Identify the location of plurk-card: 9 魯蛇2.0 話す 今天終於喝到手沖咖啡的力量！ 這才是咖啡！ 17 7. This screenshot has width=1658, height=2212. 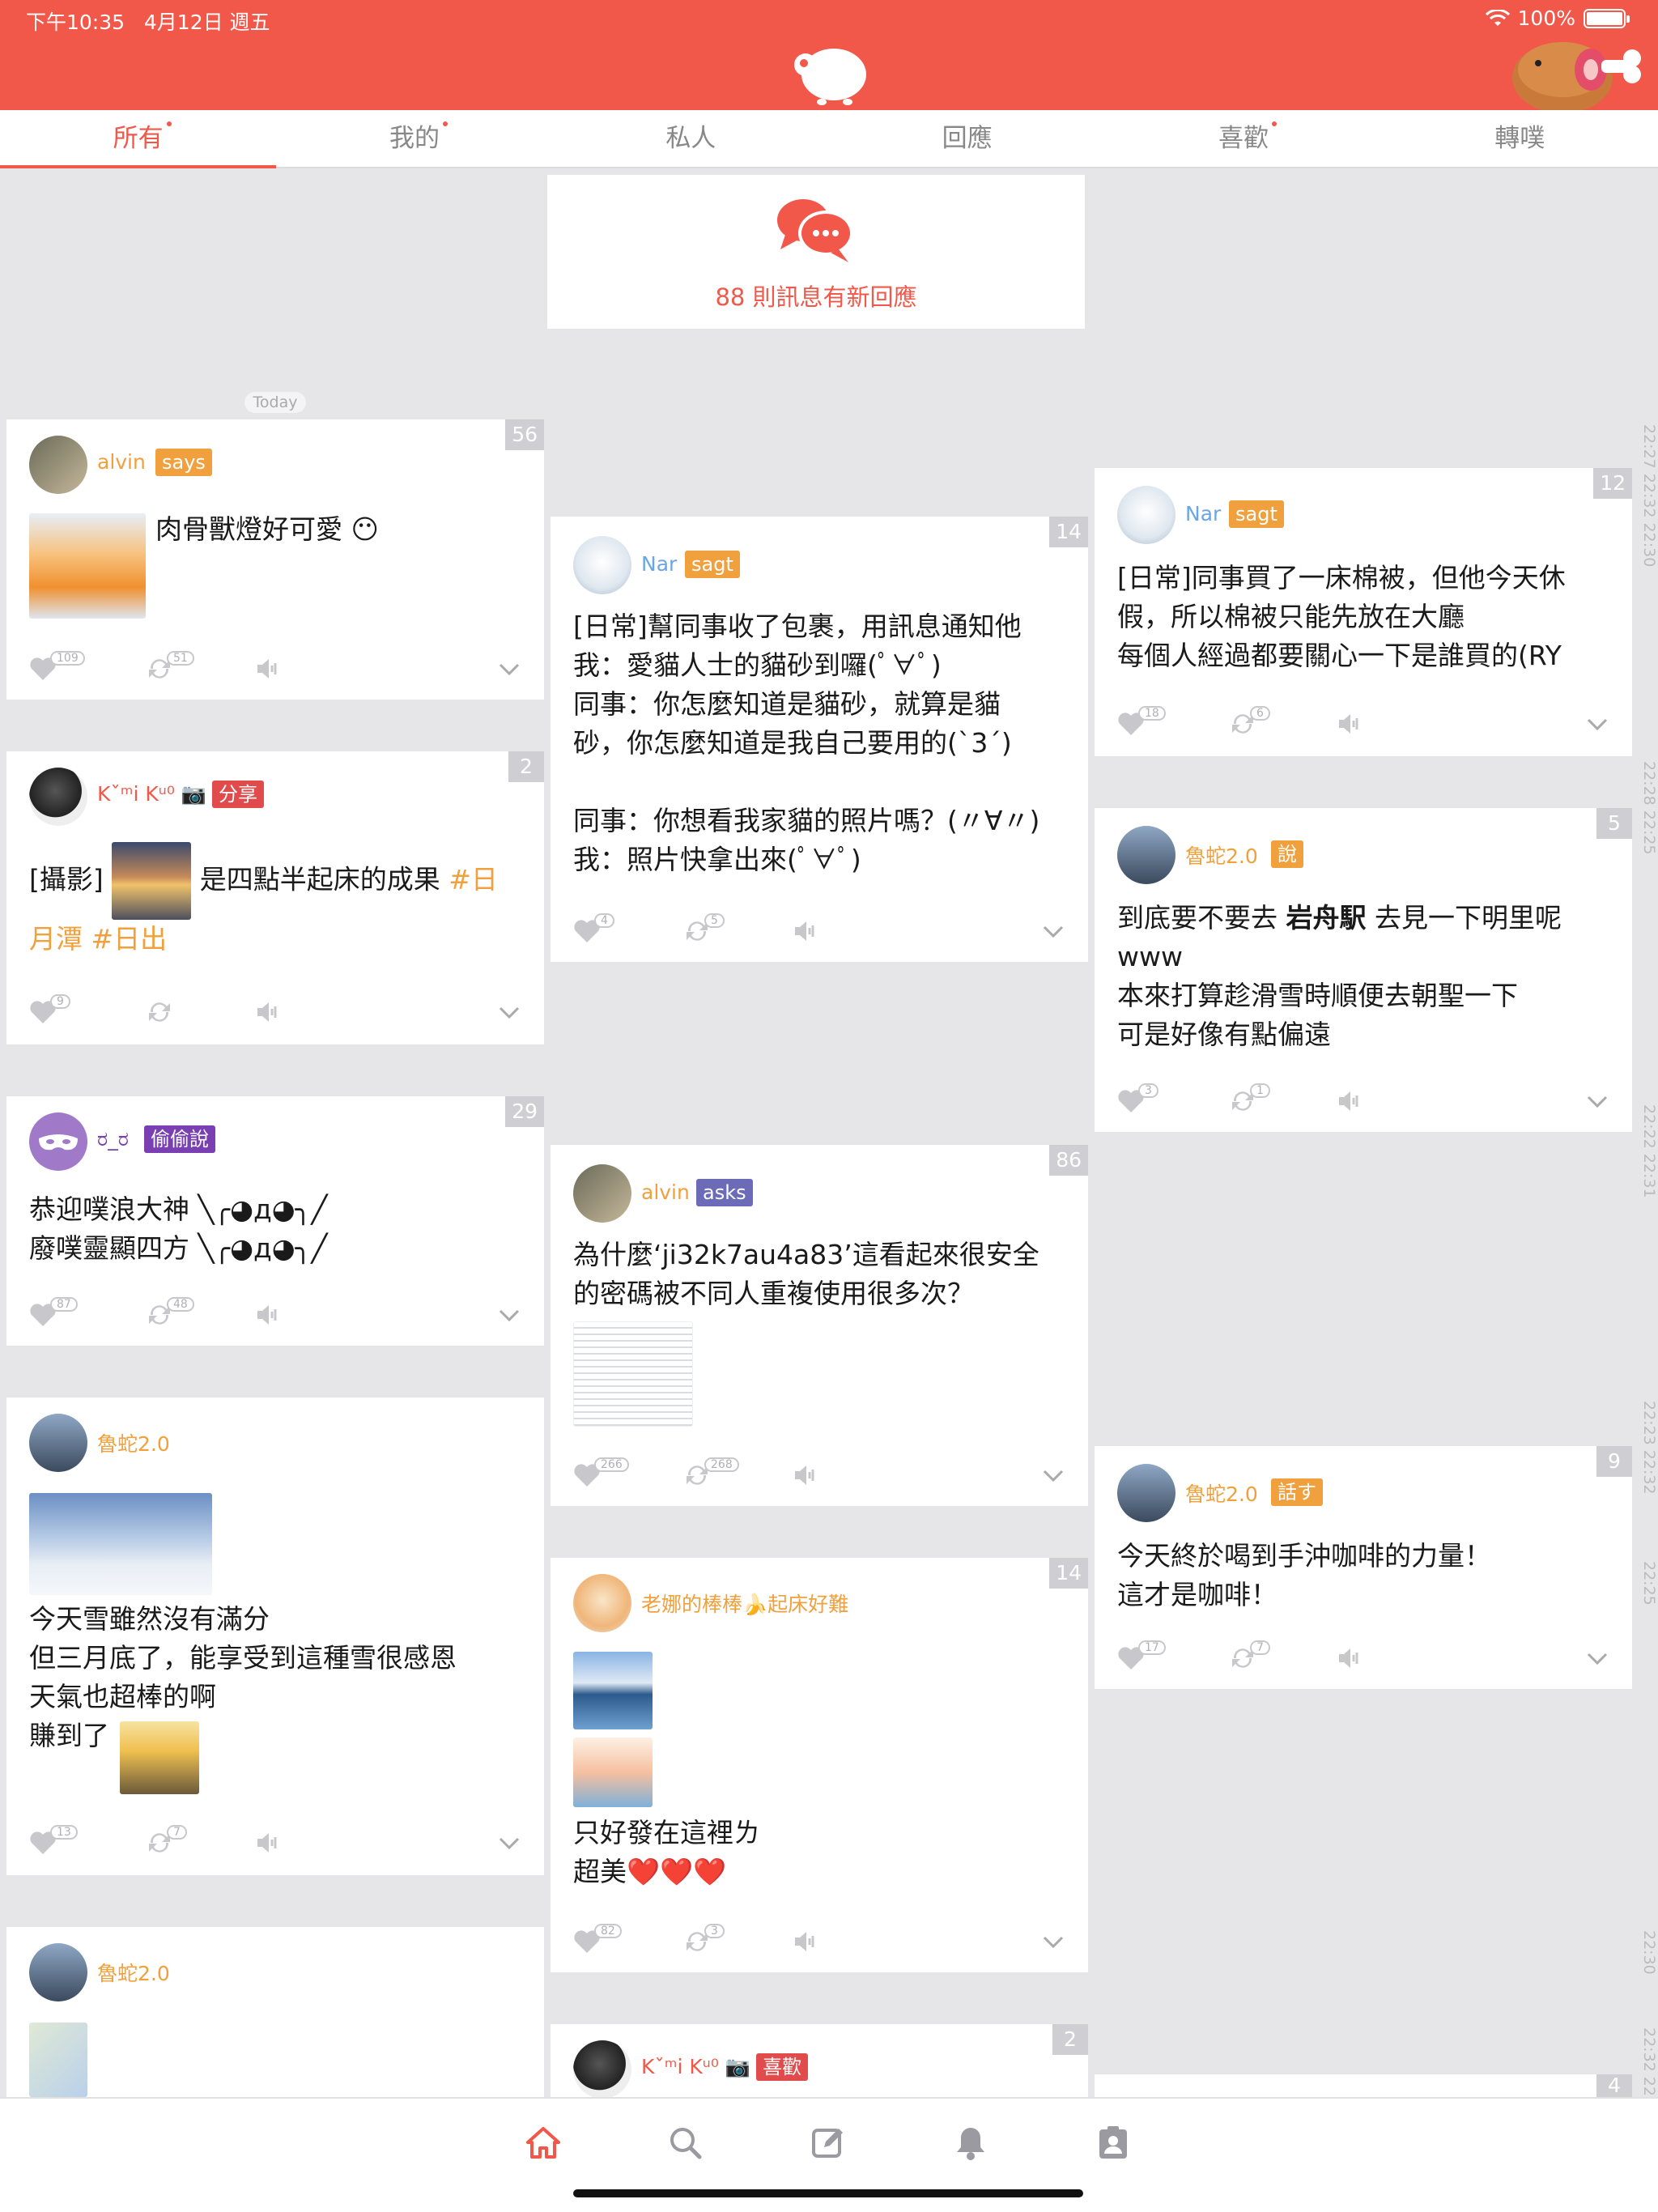
(1363, 1567).